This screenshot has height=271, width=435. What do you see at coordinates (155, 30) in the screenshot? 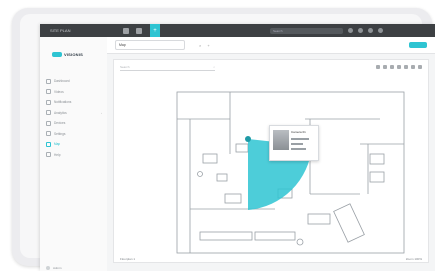
I see `map-mode-button: +` at bounding box center [155, 30].